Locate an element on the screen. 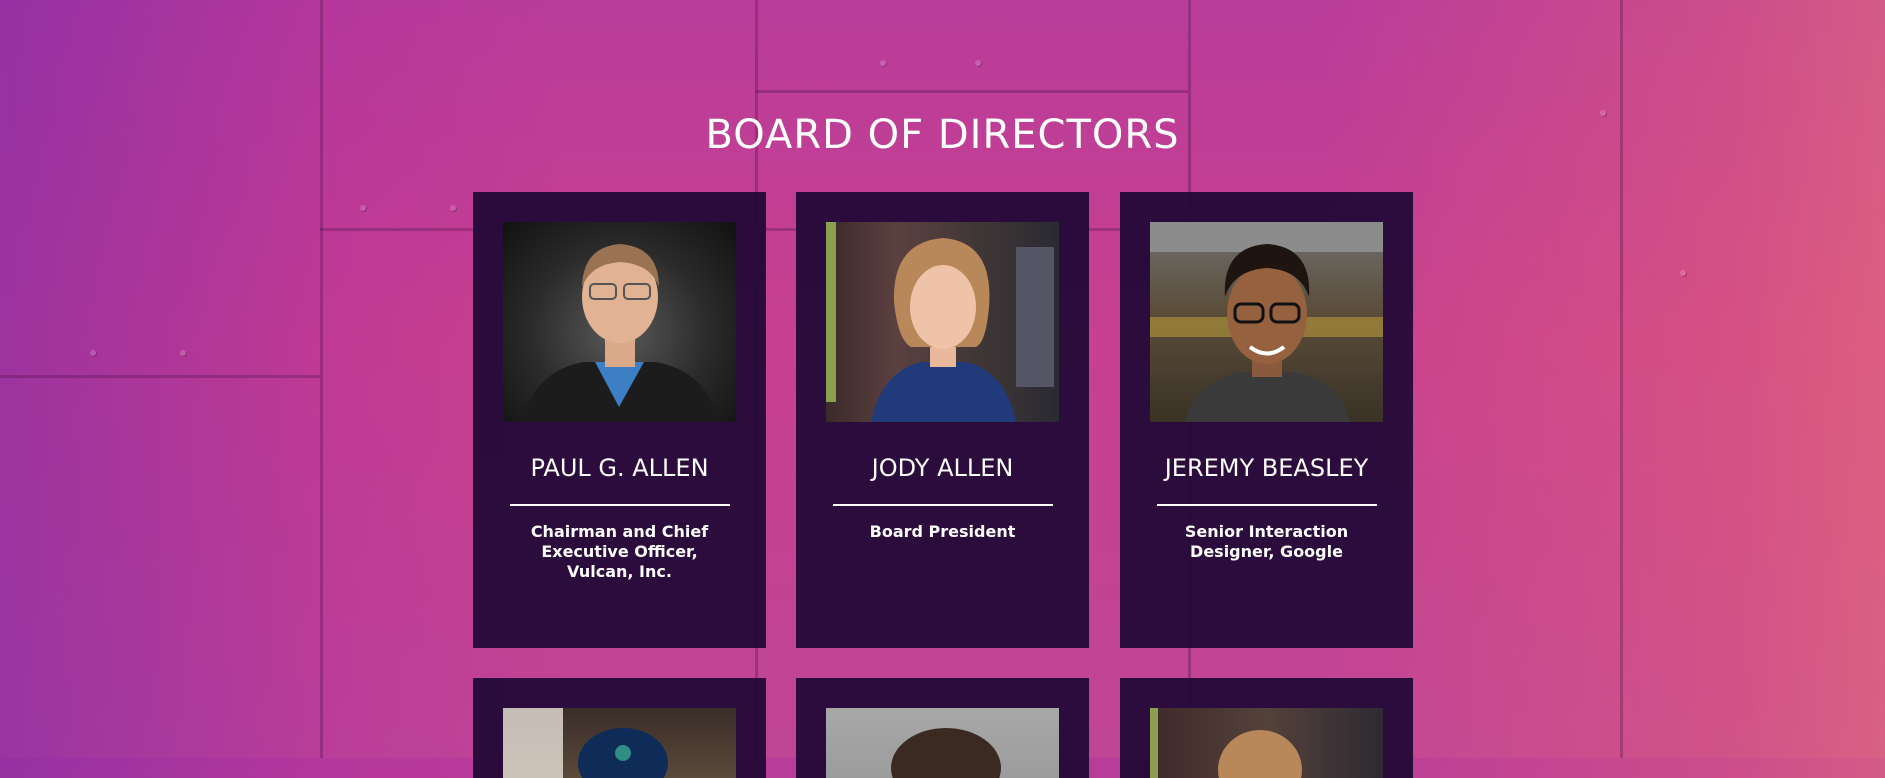 The image size is (1885, 778). director-role: Board President is located at coordinates (942, 531).